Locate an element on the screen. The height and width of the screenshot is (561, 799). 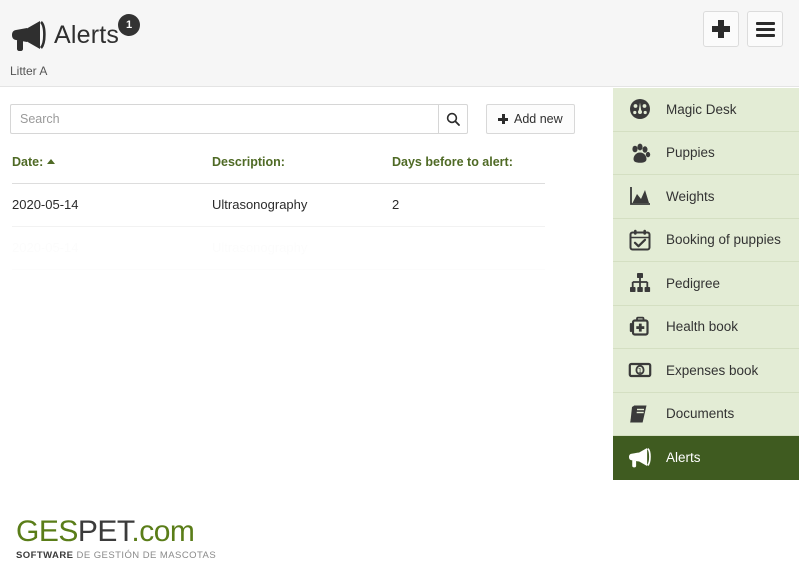
sidebar-item-weights: Weights is located at coordinates (706, 197).